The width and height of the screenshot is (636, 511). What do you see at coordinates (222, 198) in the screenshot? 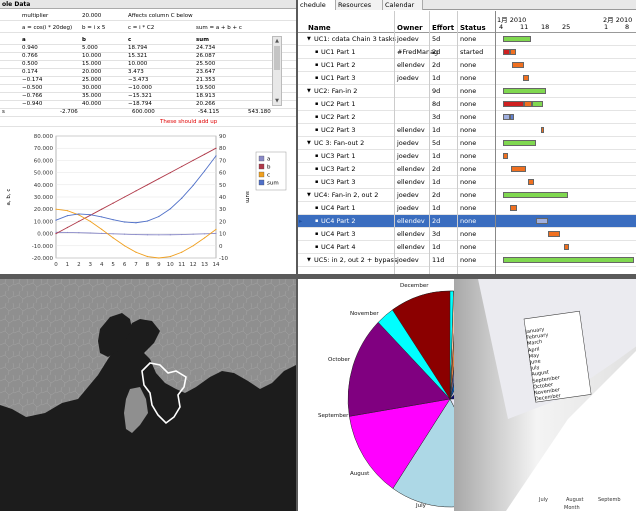
I see `y2-tick-label: 40` at bounding box center [222, 198].